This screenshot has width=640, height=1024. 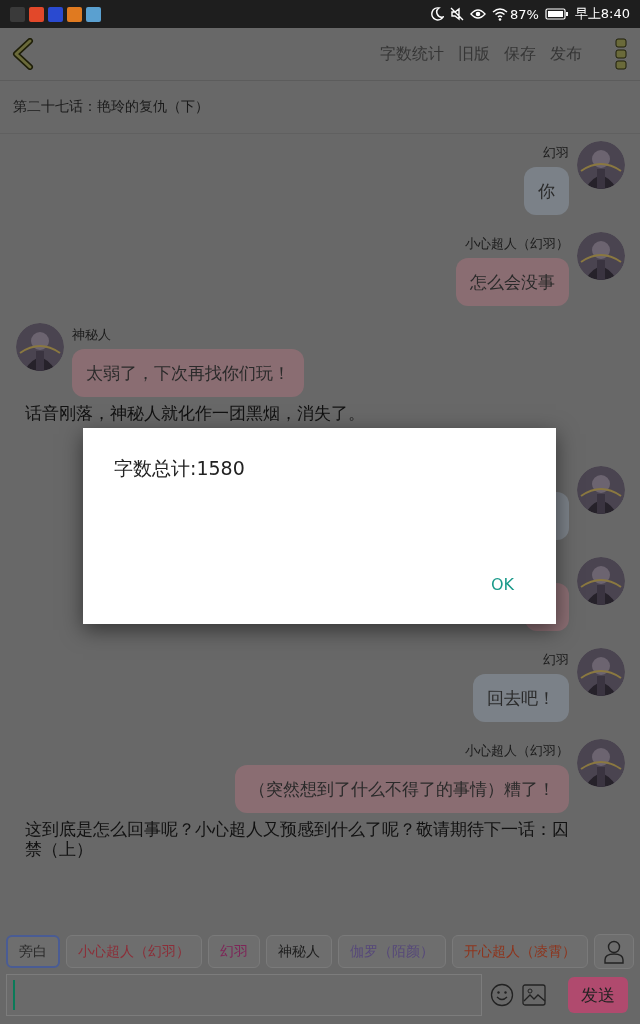 What do you see at coordinates (23, 54) in the screenshot?
I see `back-icon` at bounding box center [23, 54].